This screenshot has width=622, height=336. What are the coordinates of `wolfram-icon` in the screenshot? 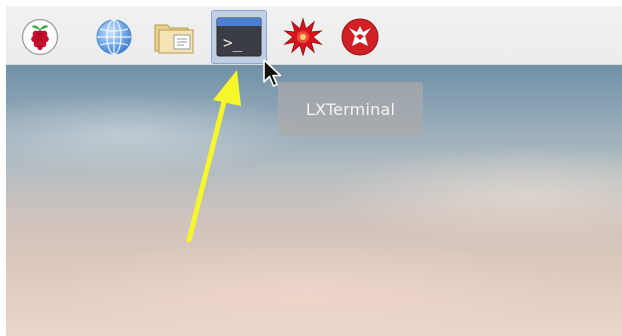 It's located at (360, 37).